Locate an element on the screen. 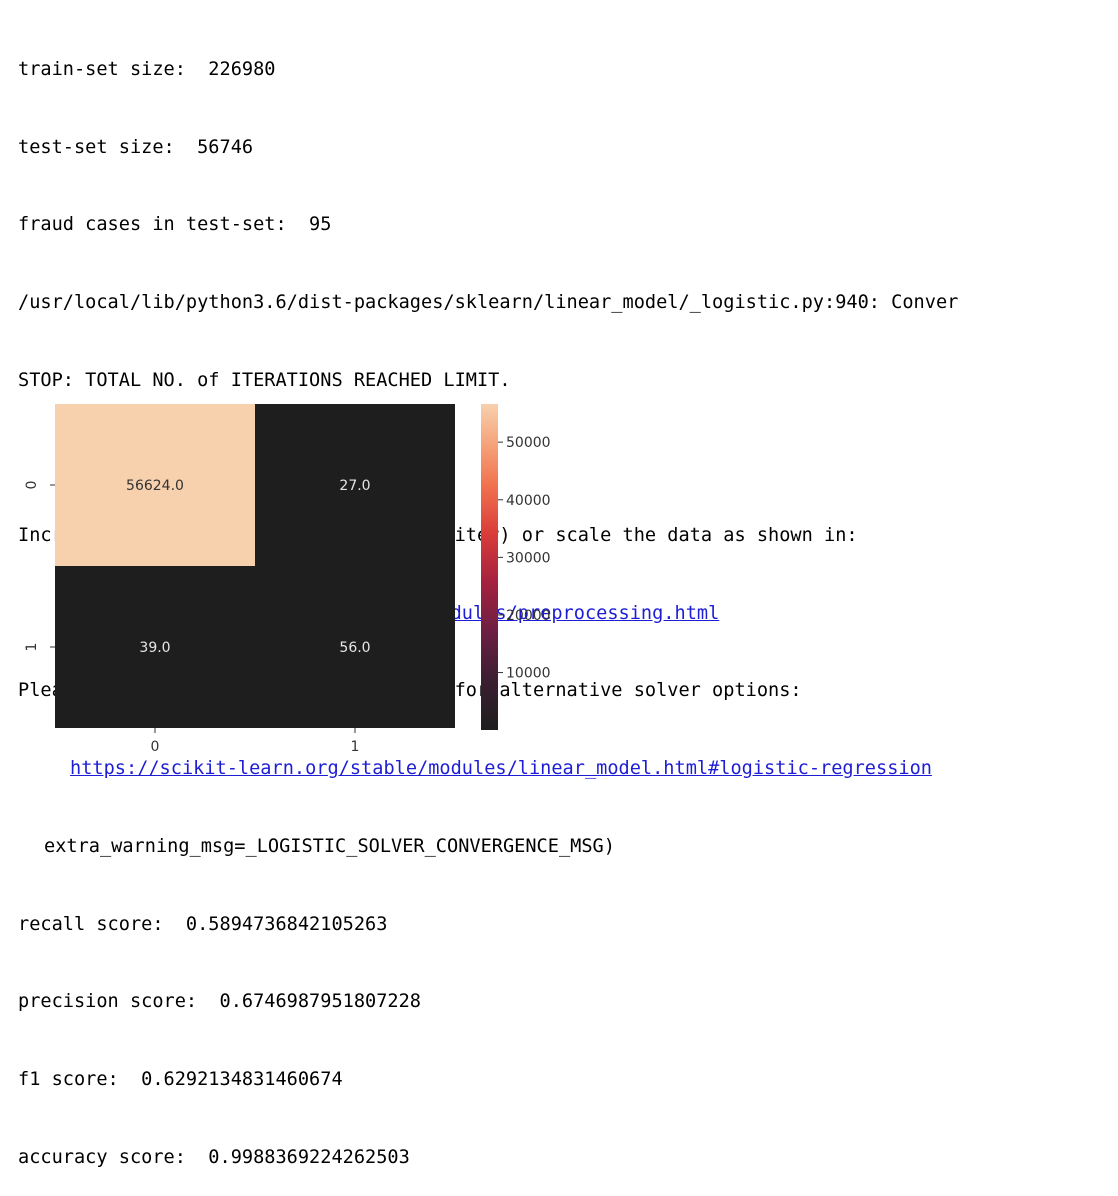 The height and width of the screenshot is (1196, 1118). colorbar-tick-label-1: 20000 is located at coordinates (528, 616).